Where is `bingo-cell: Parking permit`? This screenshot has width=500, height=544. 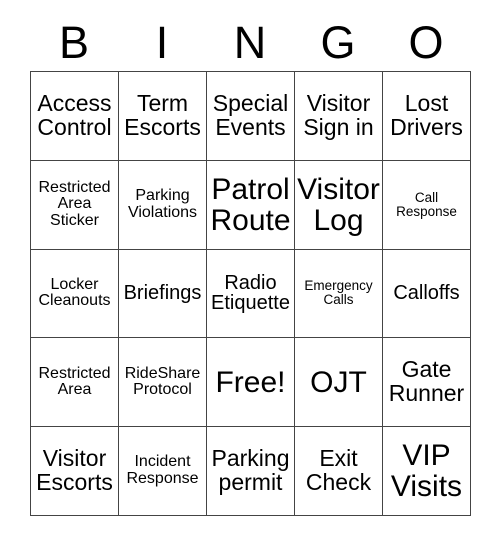 bingo-cell: Parking permit is located at coordinates (251, 471).